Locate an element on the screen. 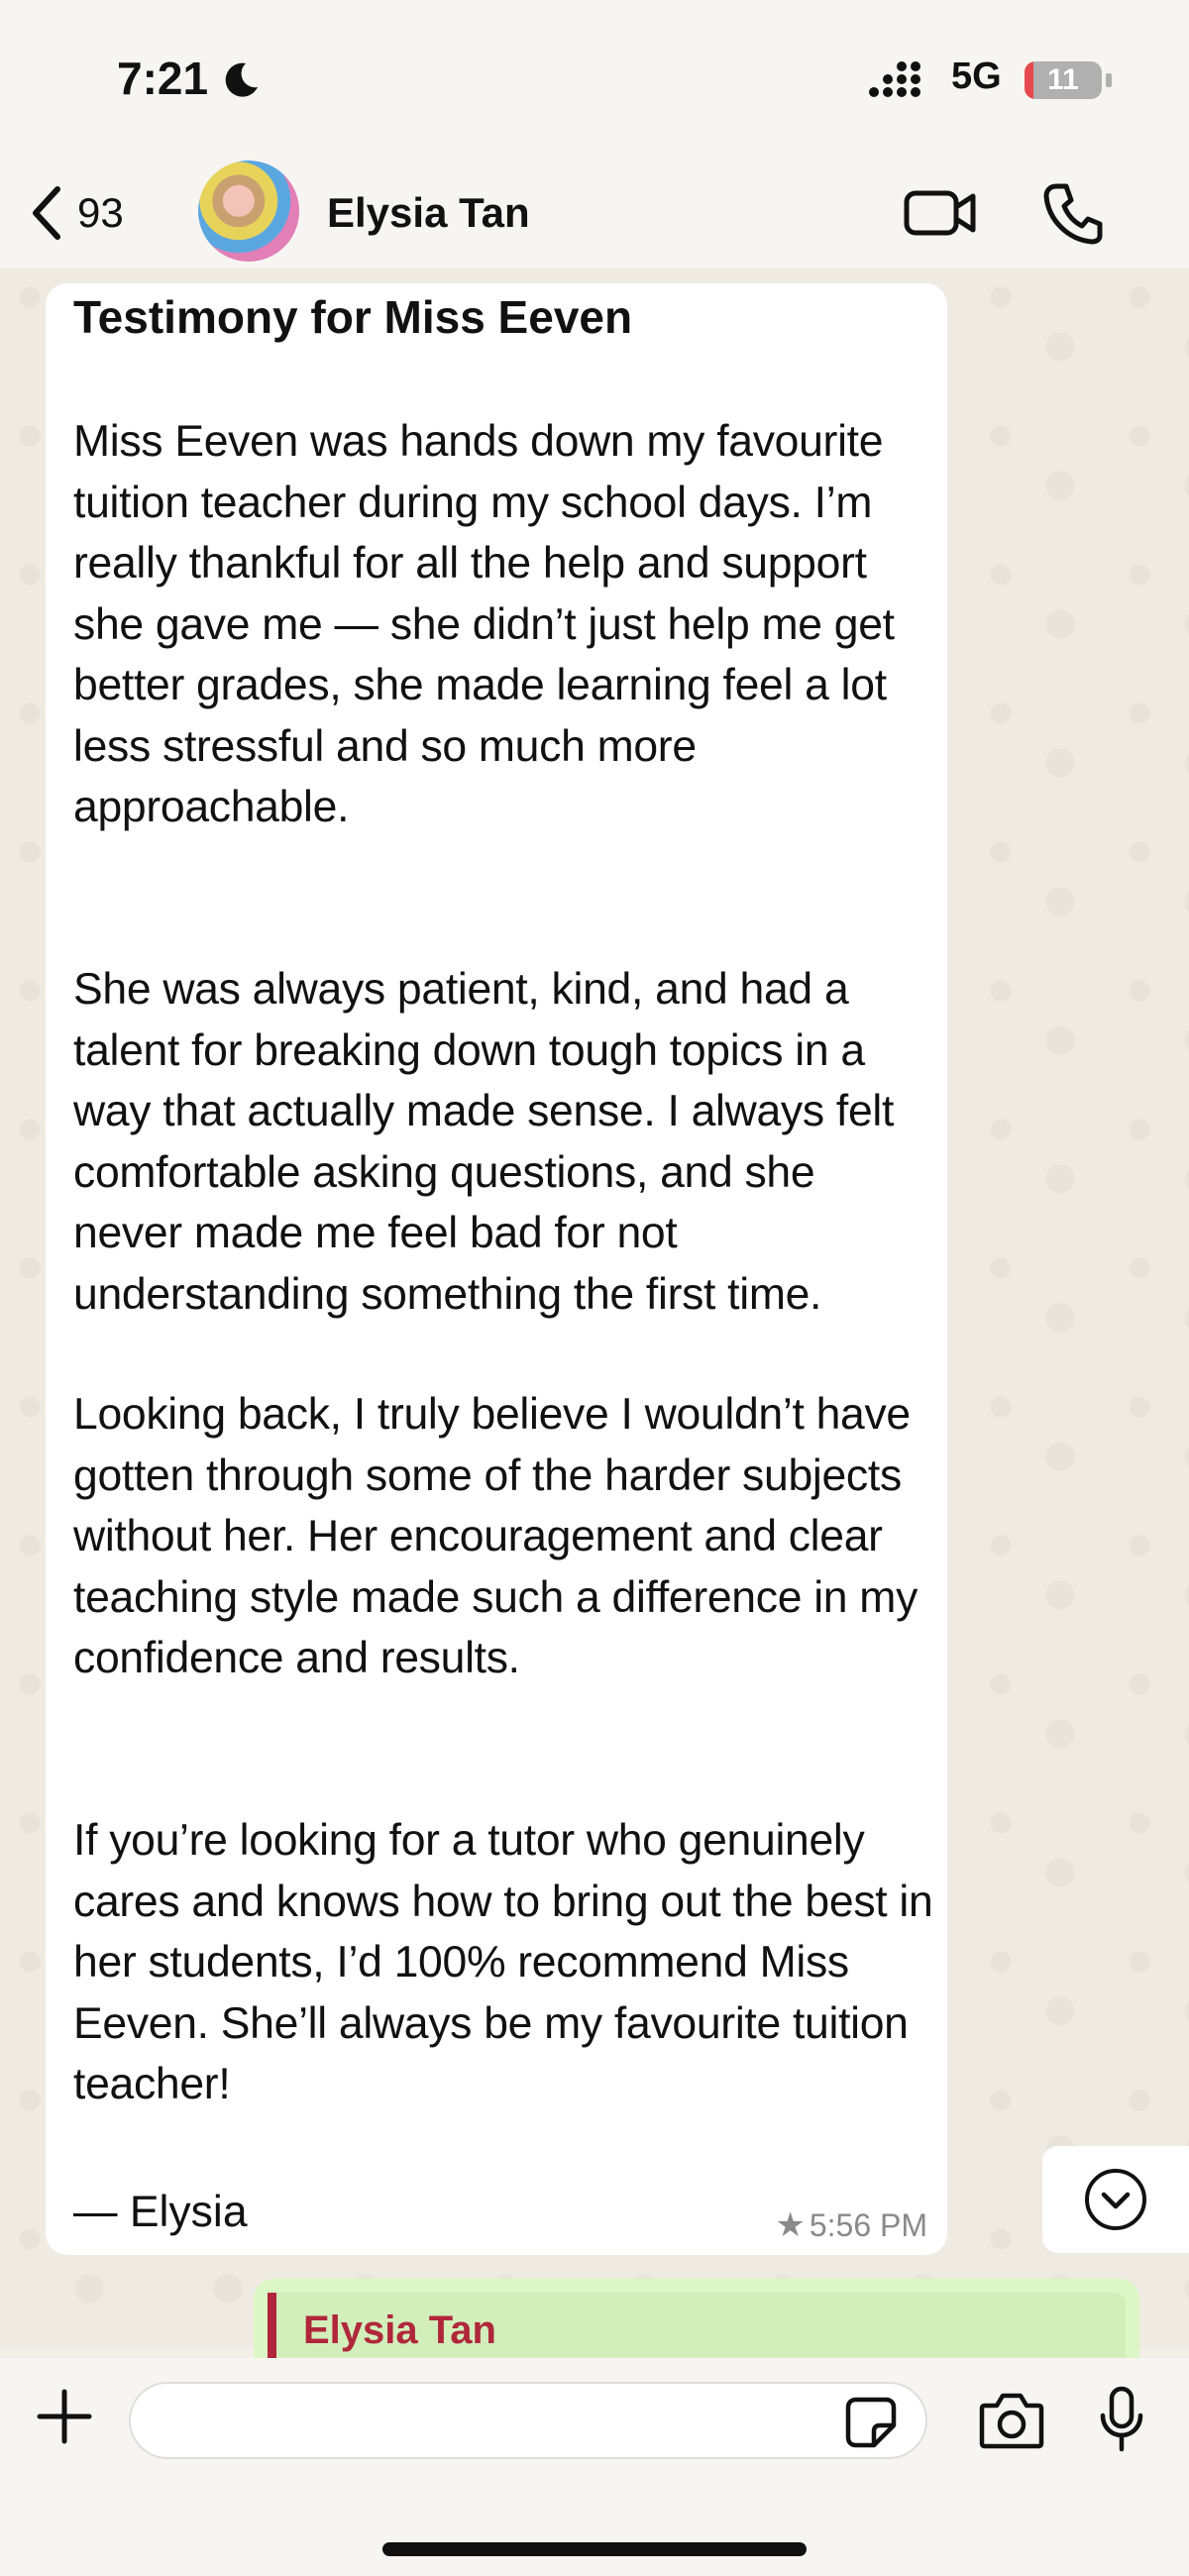 This screenshot has height=2576, width=1189. avatar is located at coordinates (248, 212).